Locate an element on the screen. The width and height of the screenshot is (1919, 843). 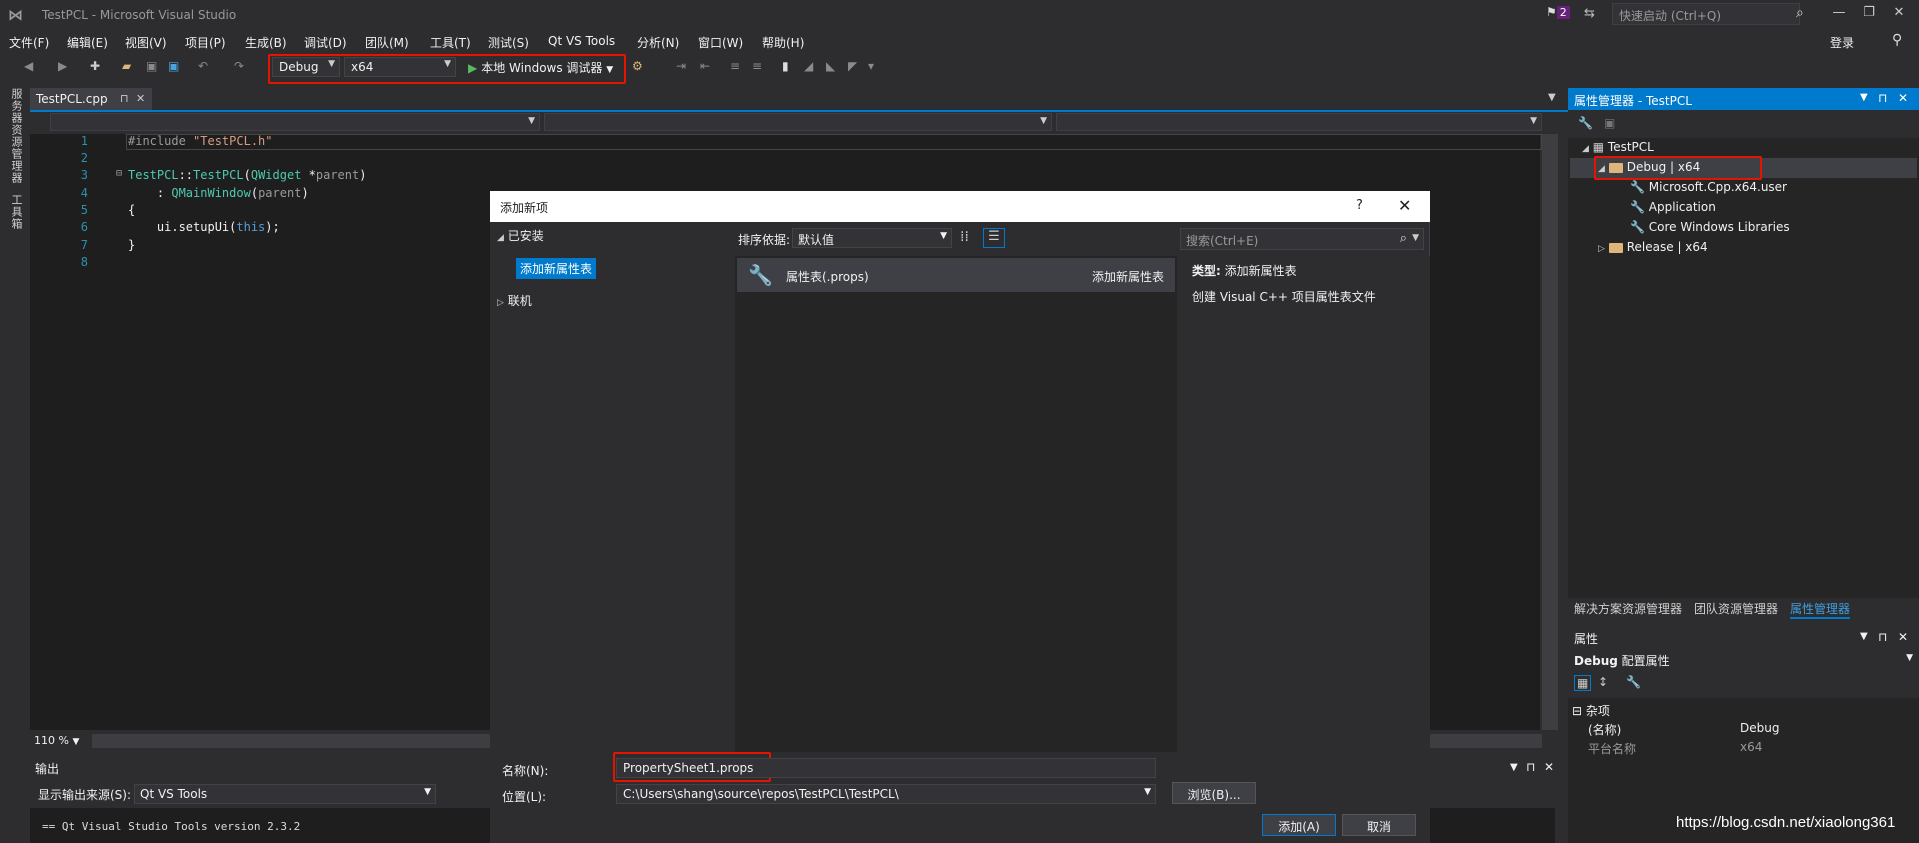
maximize-button: ❐ is located at coordinates (1869, 15).